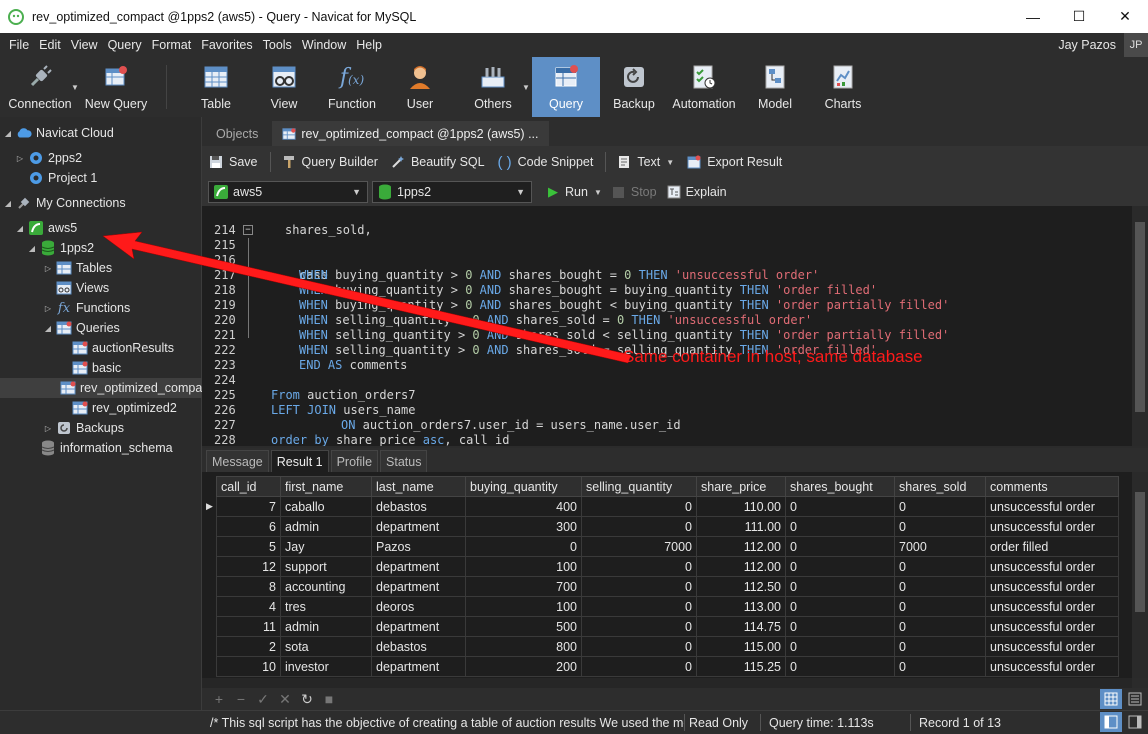 The height and width of the screenshot is (734, 1148). What do you see at coordinates (50, 45) in the screenshot?
I see `menu-edit: Edit` at bounding box center [50, 45].